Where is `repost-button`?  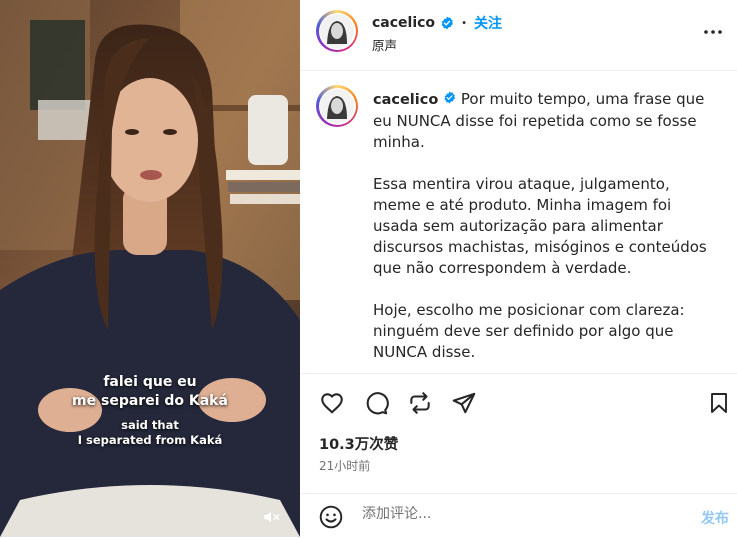
repost-button is located at coordinates (420, 403).